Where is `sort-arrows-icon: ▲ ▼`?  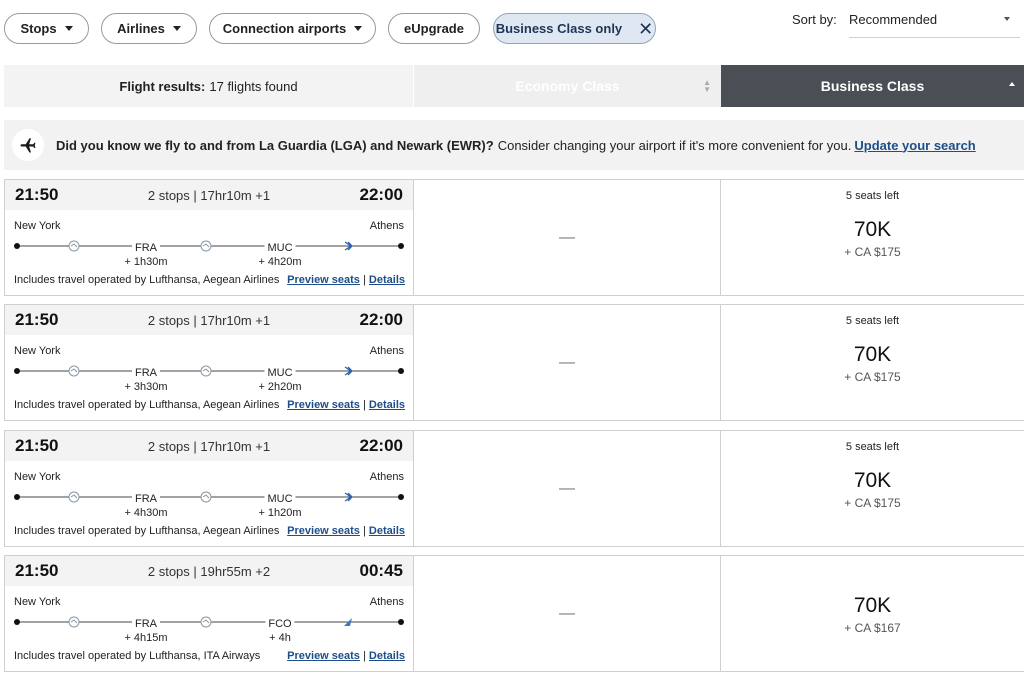 sort-arrows-icon: ▲ ▼ is located at coordinates (707, 86).